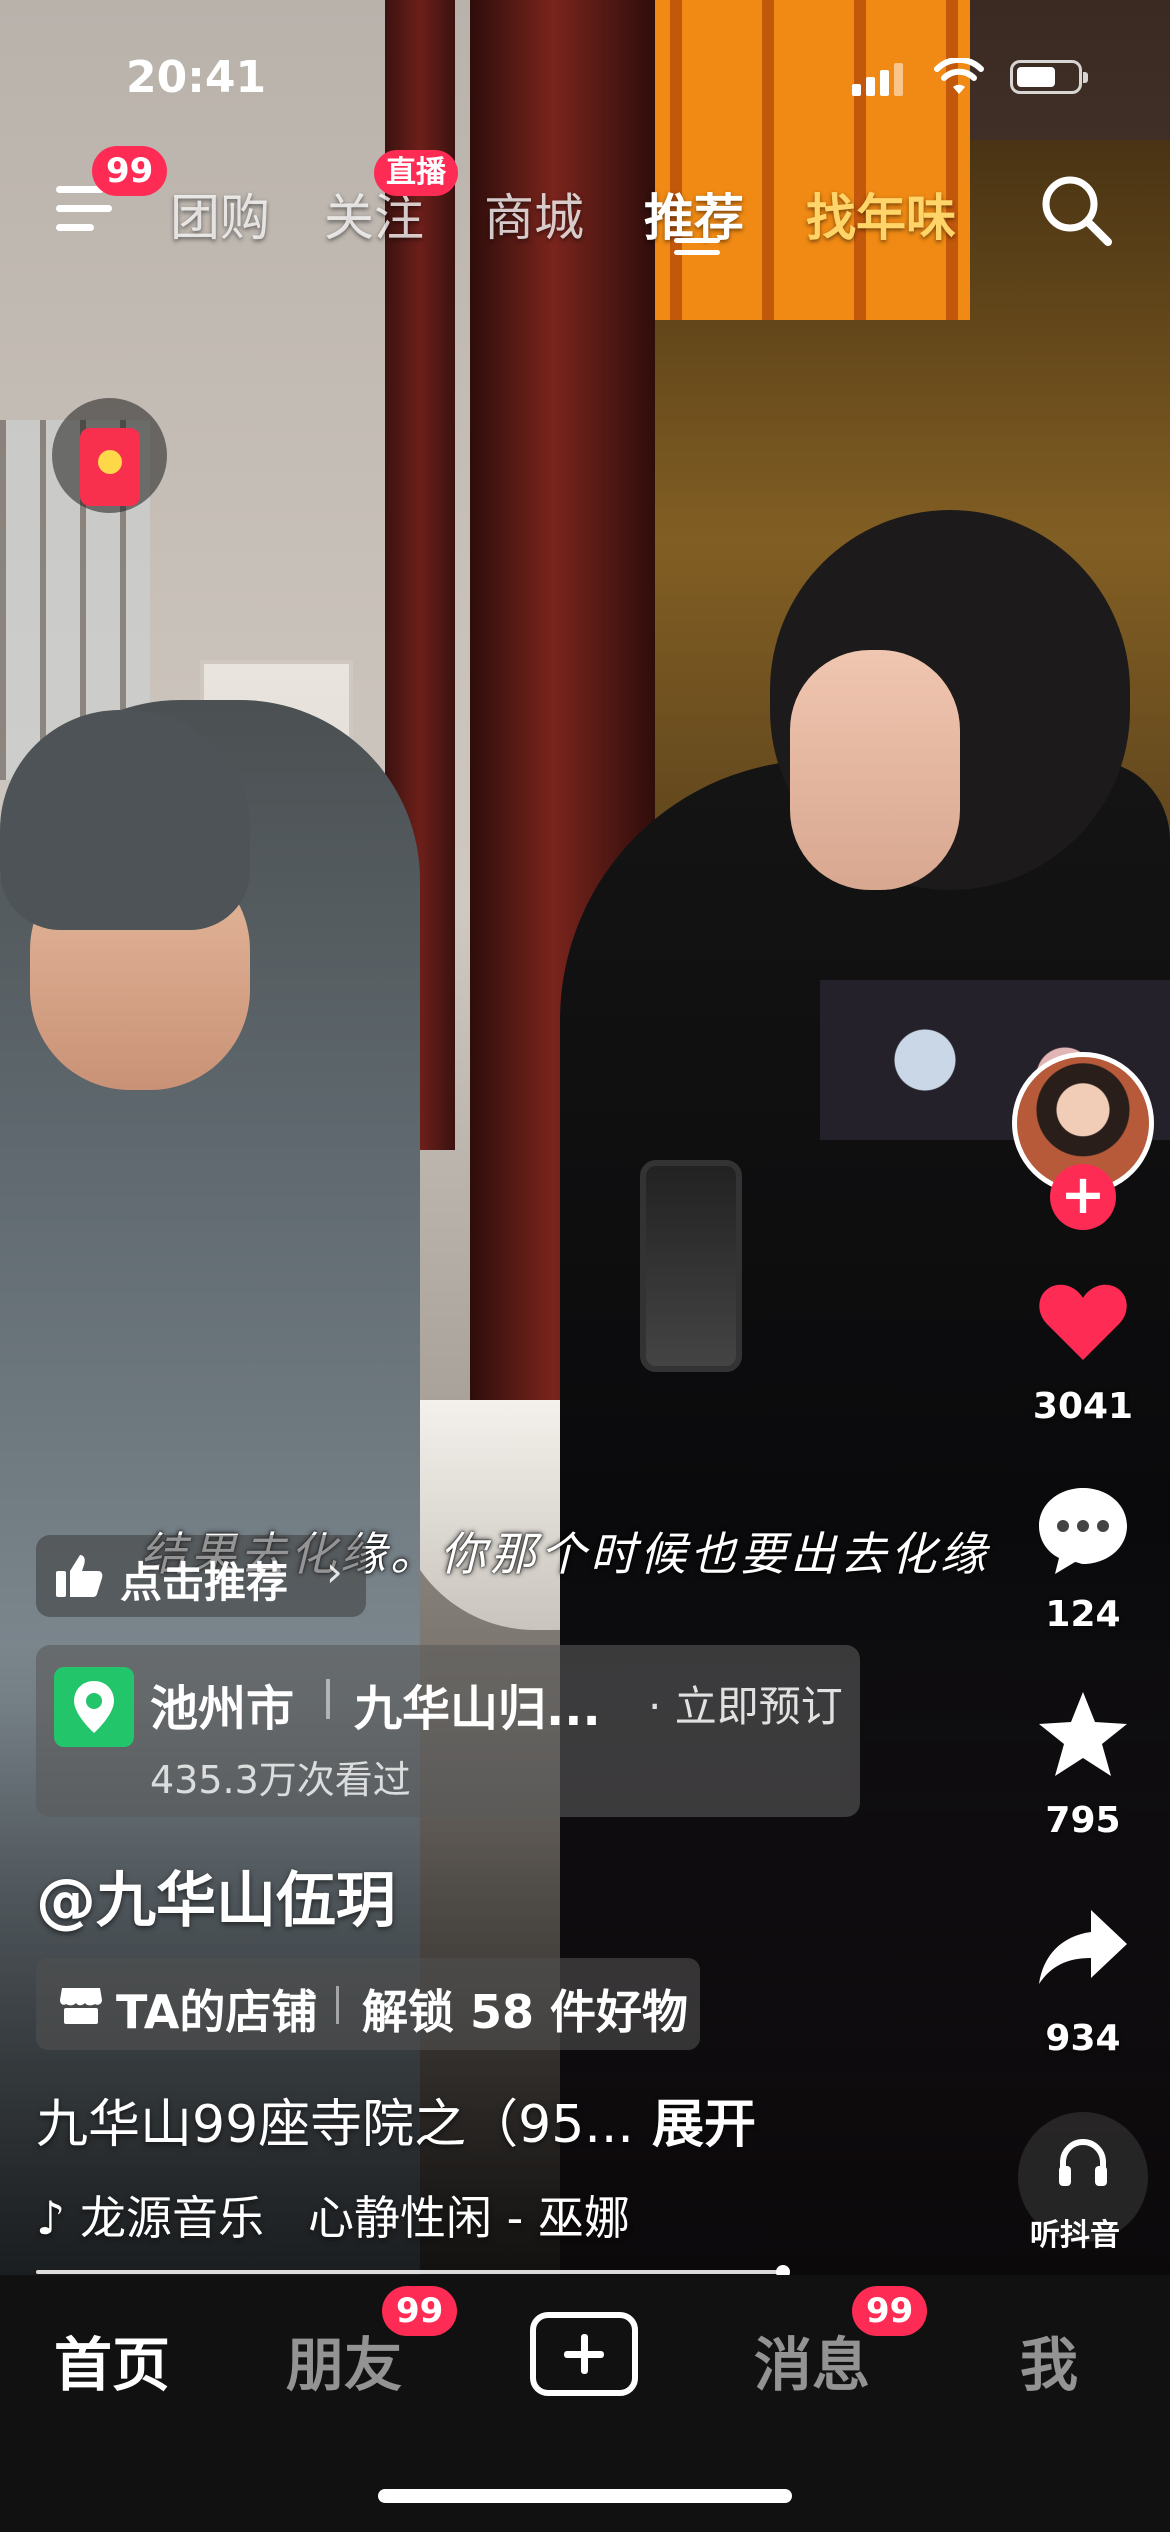 The image size is (1170, 2532). Describe the element at coordinates (1083, 1736) in the screenshot. I see `star-icon` at that location.